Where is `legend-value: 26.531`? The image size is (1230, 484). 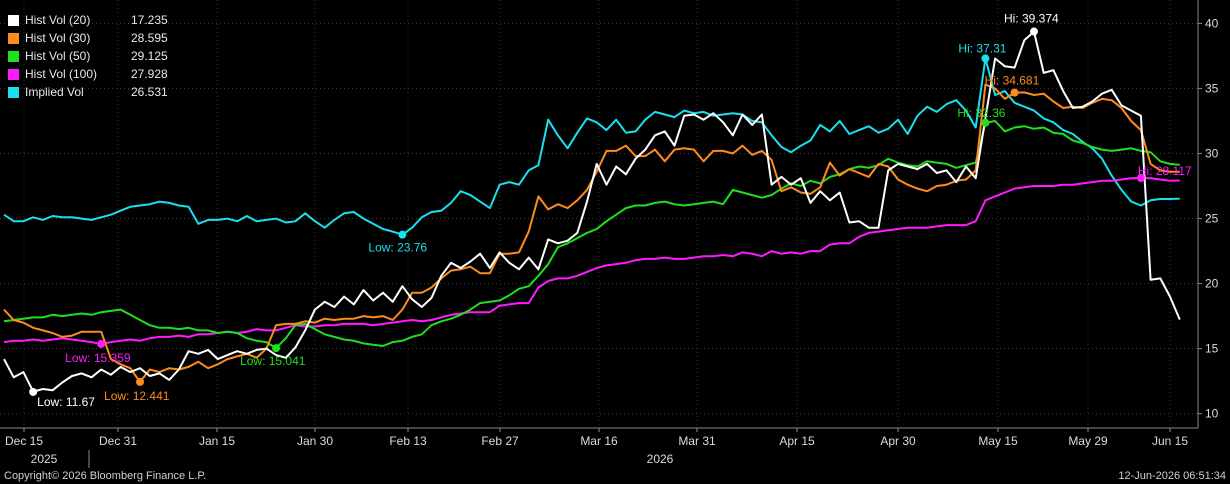
legend-value: 26.531 is located at coordinates (149, 92).